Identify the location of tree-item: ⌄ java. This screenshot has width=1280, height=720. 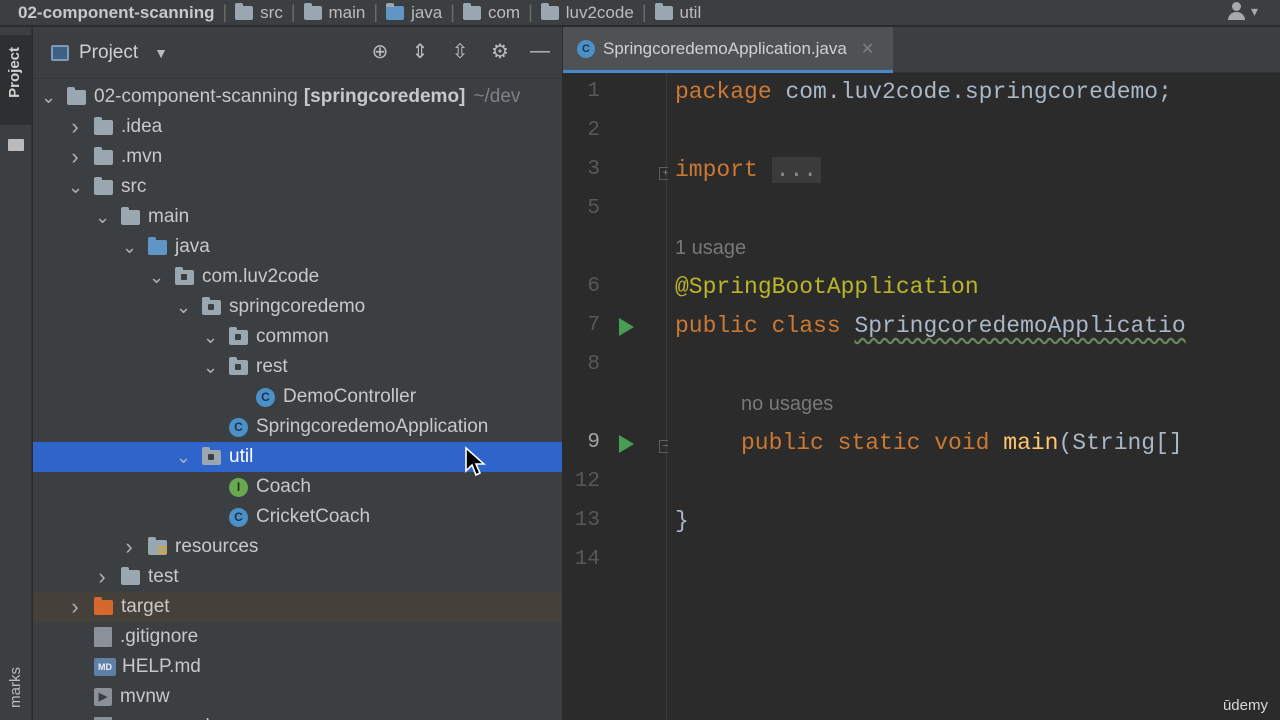
(297, 247).